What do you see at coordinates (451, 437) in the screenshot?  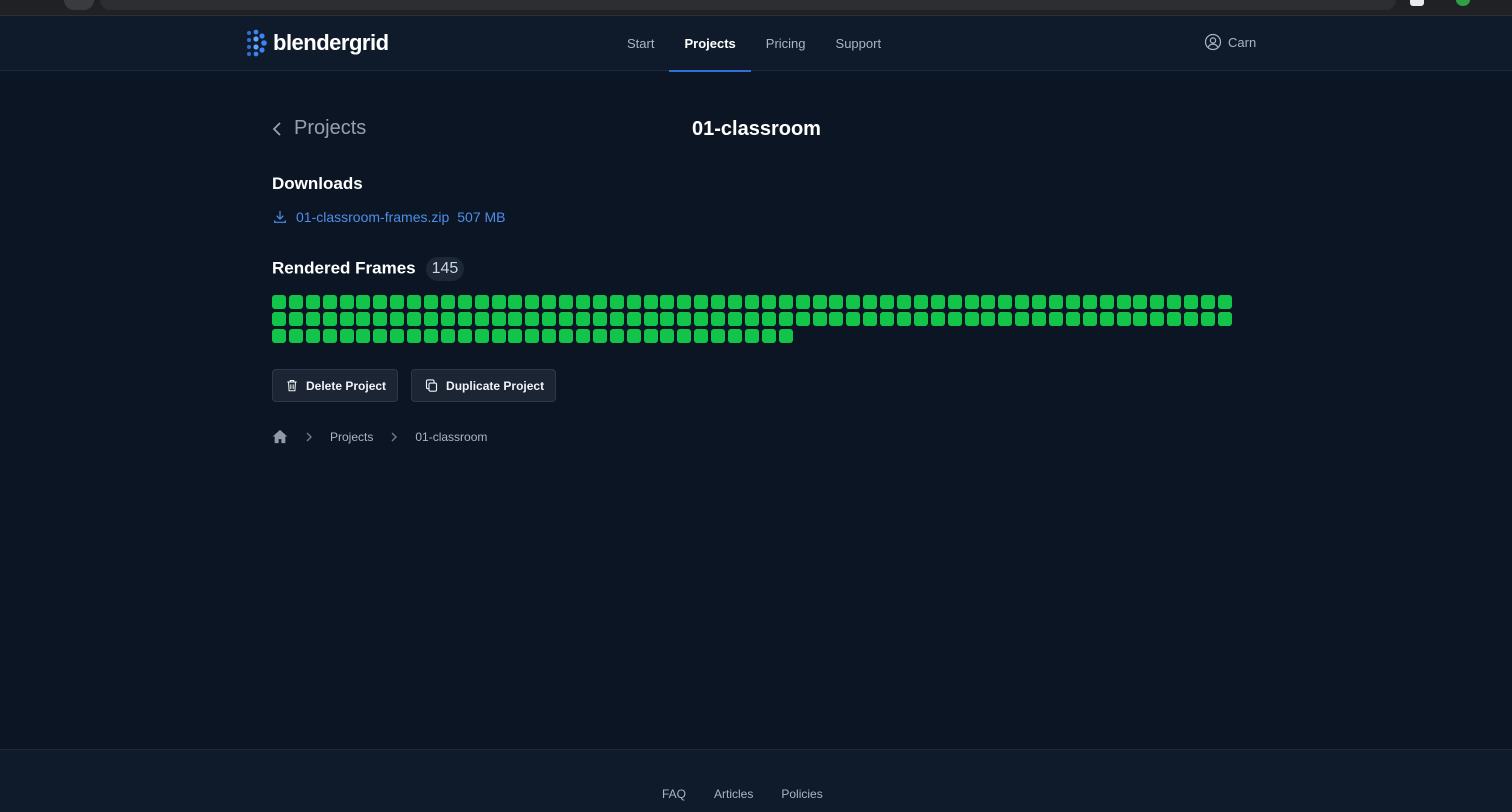 I see `breadcrumb-item-current: 01-classroom` at bounding box center [451, 437].